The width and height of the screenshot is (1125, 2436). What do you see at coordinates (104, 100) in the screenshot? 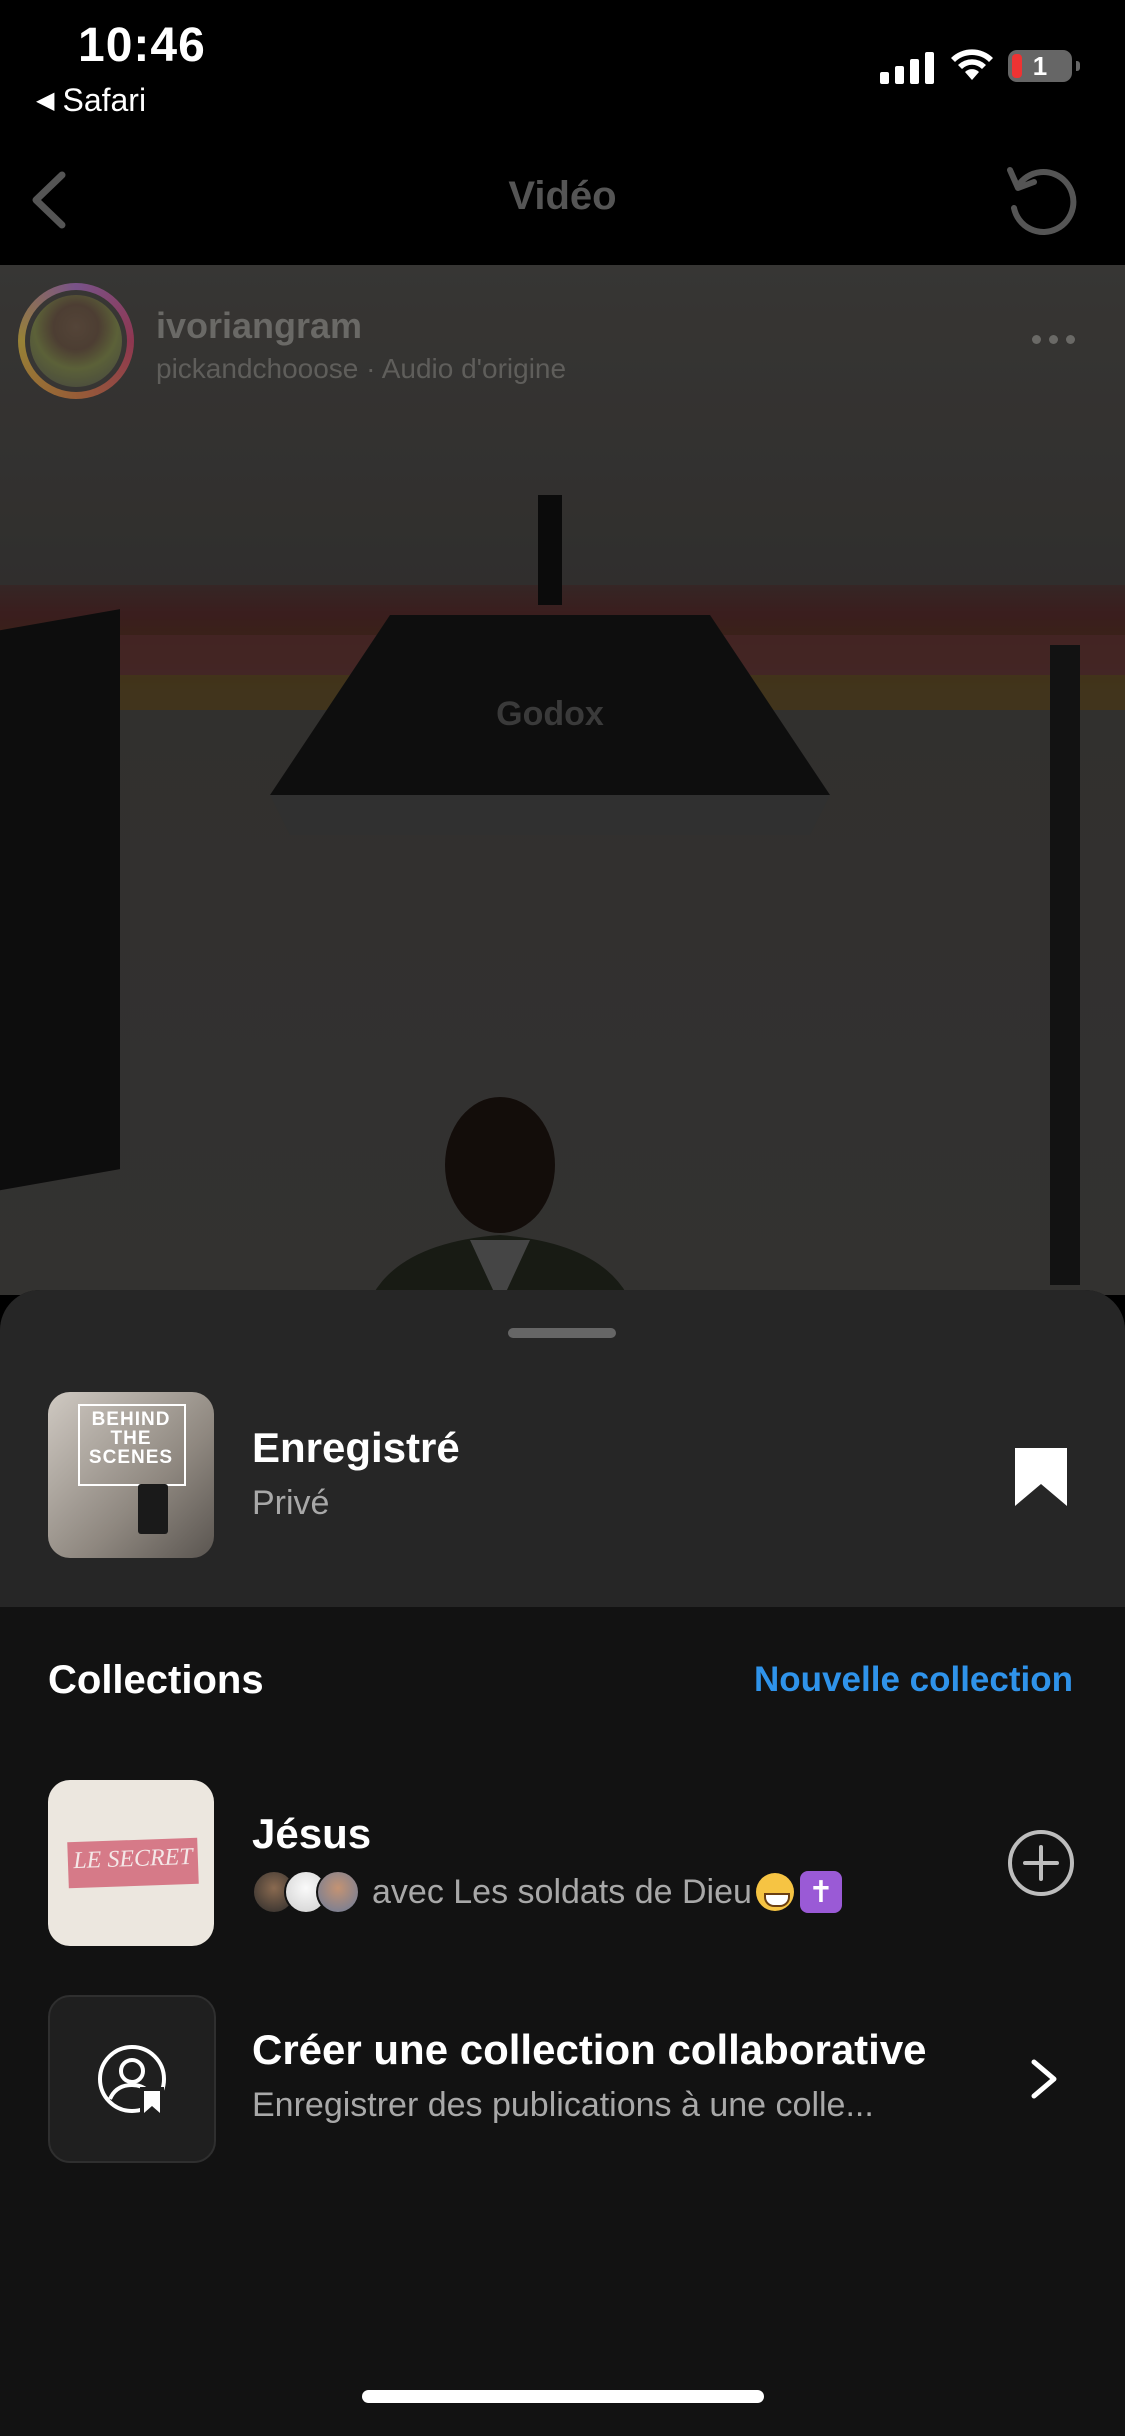
I see `back-app-label: Safari` at bounding box center [104, 100].